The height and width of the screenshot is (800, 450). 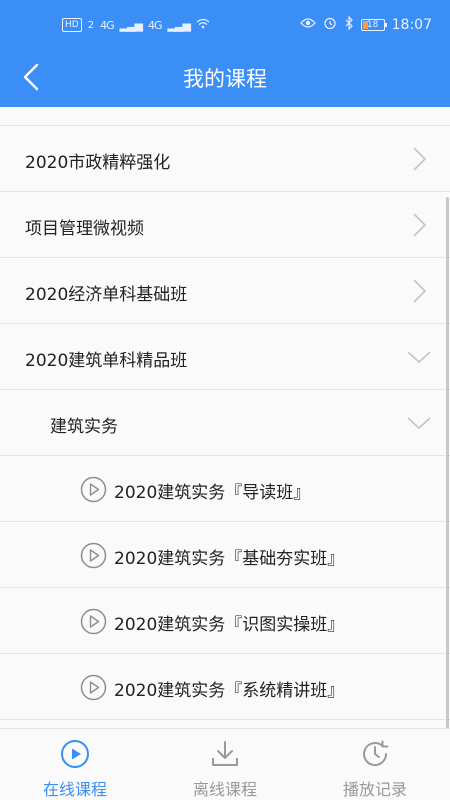 I want to click on lesson-label: 2020建筑实务『系统精讲班』, so click(x=229, y=691).